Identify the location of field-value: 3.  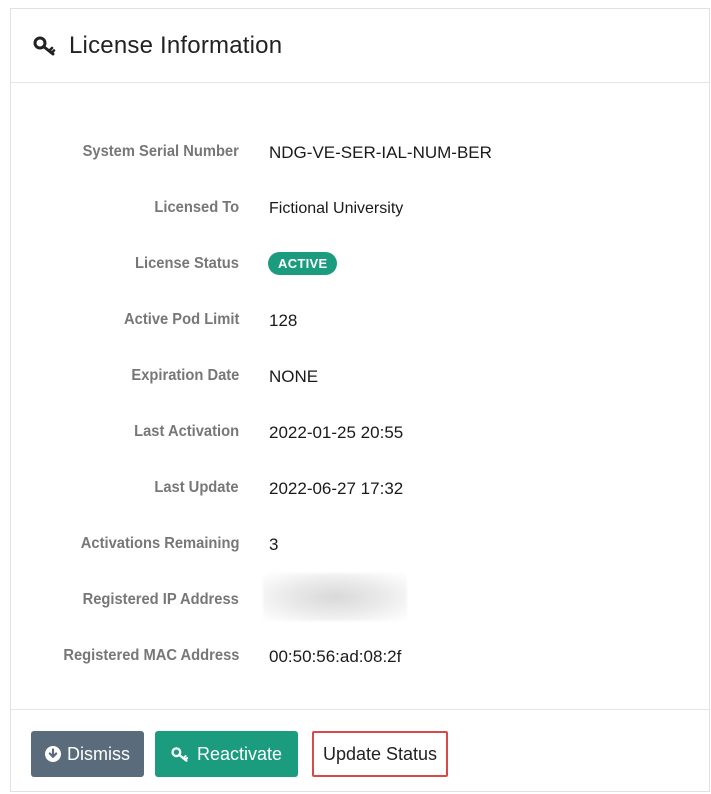
(274, 544).